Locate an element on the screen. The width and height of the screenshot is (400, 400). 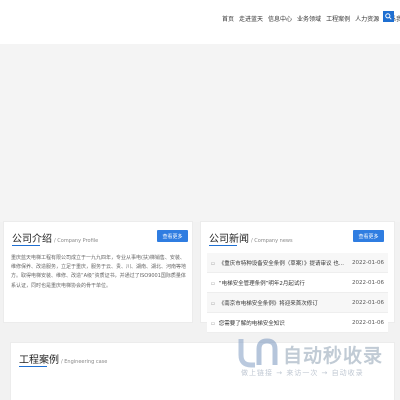
news-more-button: 查看更多 is located at coordinates (368, 236).